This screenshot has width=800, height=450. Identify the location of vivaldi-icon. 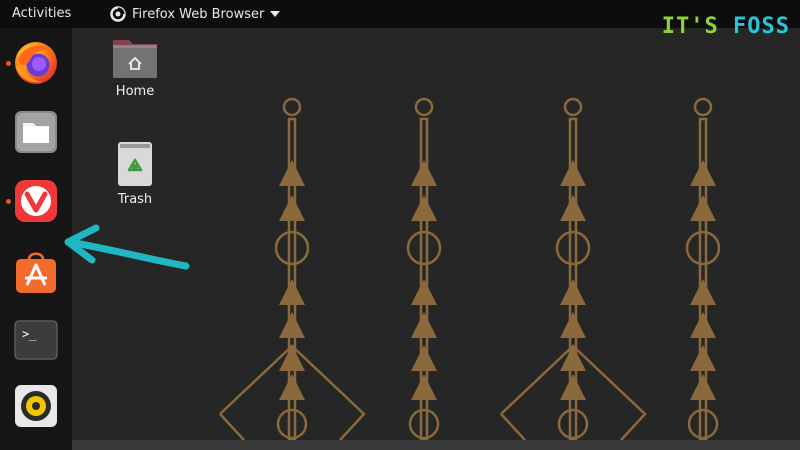
(36, 201).